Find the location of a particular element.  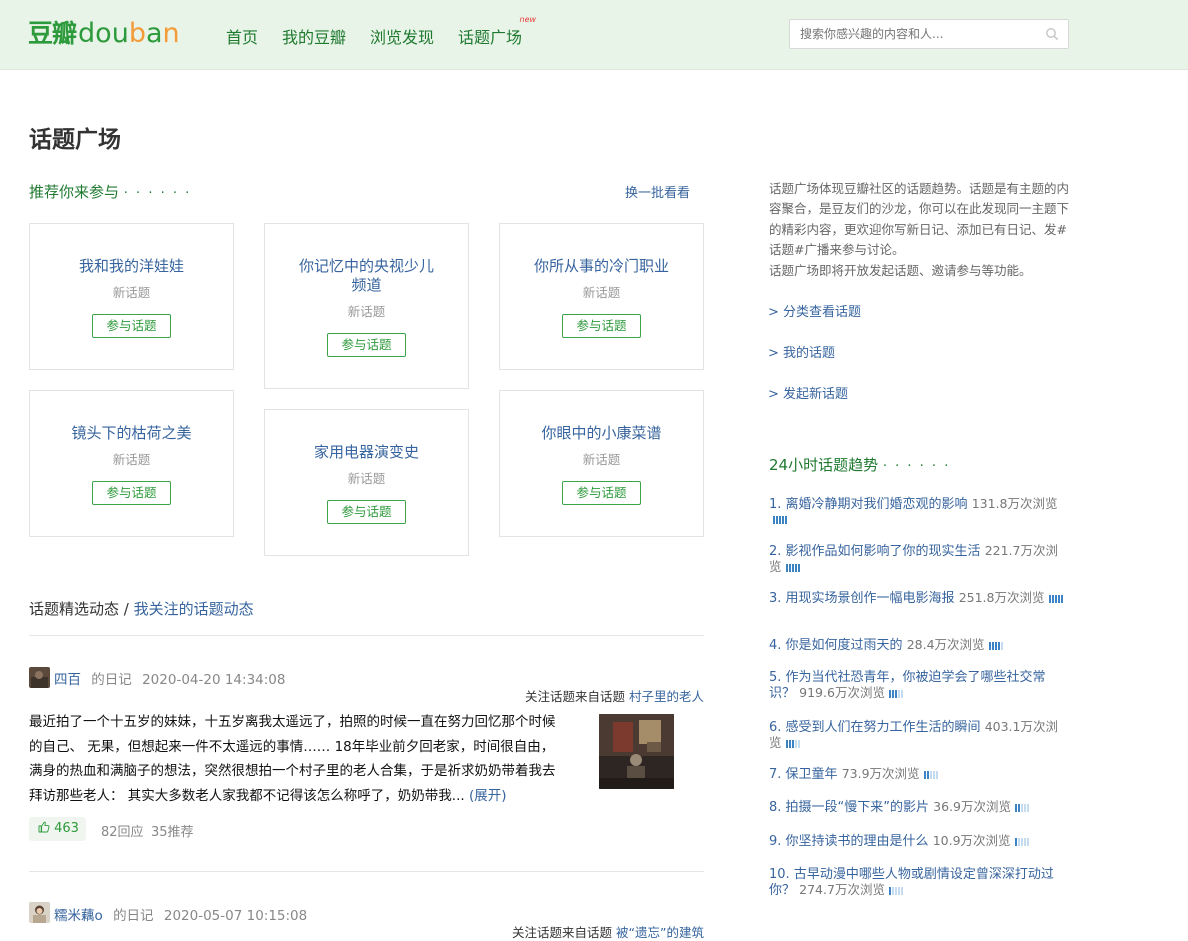

trend-item: 6. 感受到人们在努力工作生活的瞬间 403.1万次浏览 is located at coordinates (919, 735).